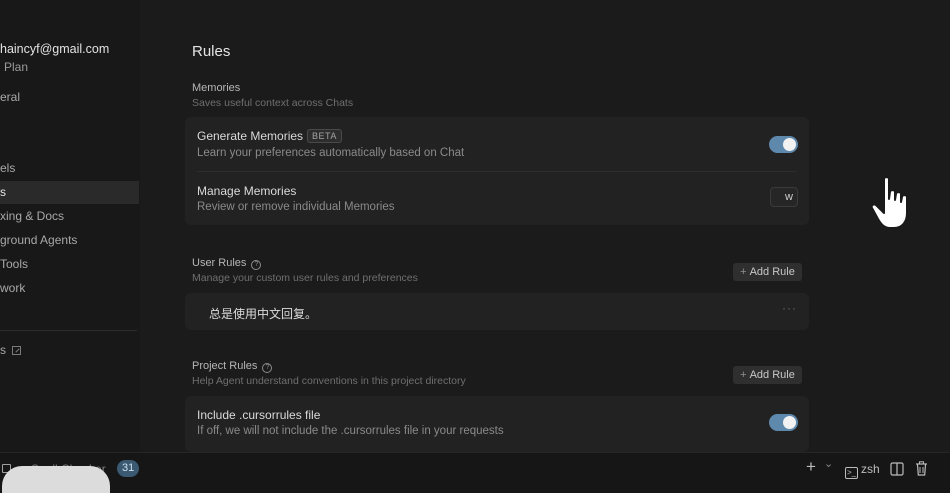 The image size is (950, 493). What do you see at coordinates (475, 472) in the screenshot?
I see `bottom-status-bar: Spell Checker 31 + ⌄ >_zsh` at bounding box center [475, 472].